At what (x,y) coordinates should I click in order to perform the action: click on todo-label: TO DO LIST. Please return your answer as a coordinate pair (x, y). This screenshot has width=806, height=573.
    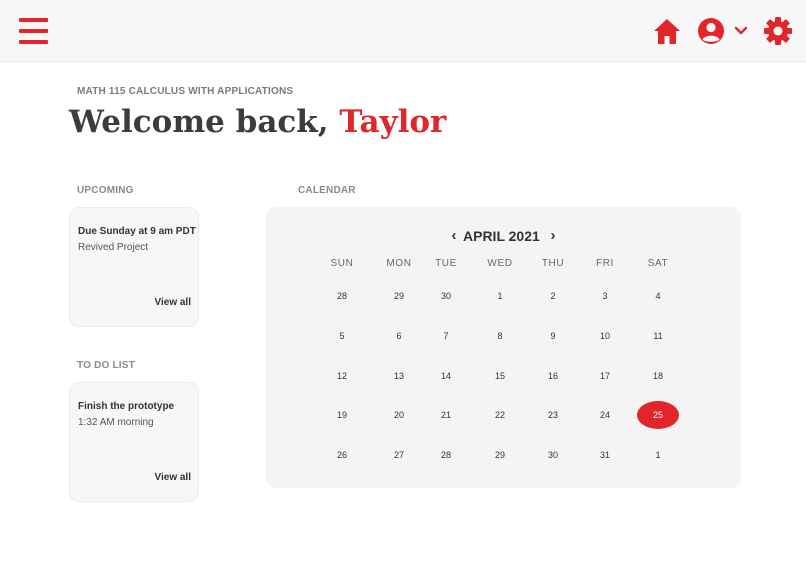
    Looking at the image, I should click on (106, 365).